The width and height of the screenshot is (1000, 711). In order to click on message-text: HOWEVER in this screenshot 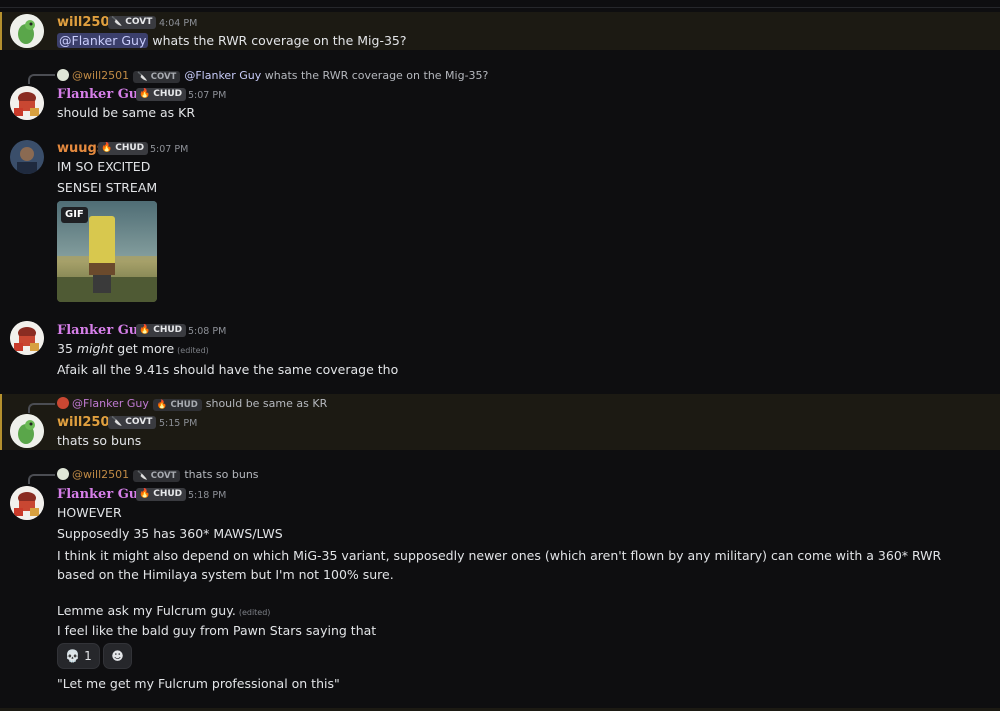, I will do `click(89, 512)`.